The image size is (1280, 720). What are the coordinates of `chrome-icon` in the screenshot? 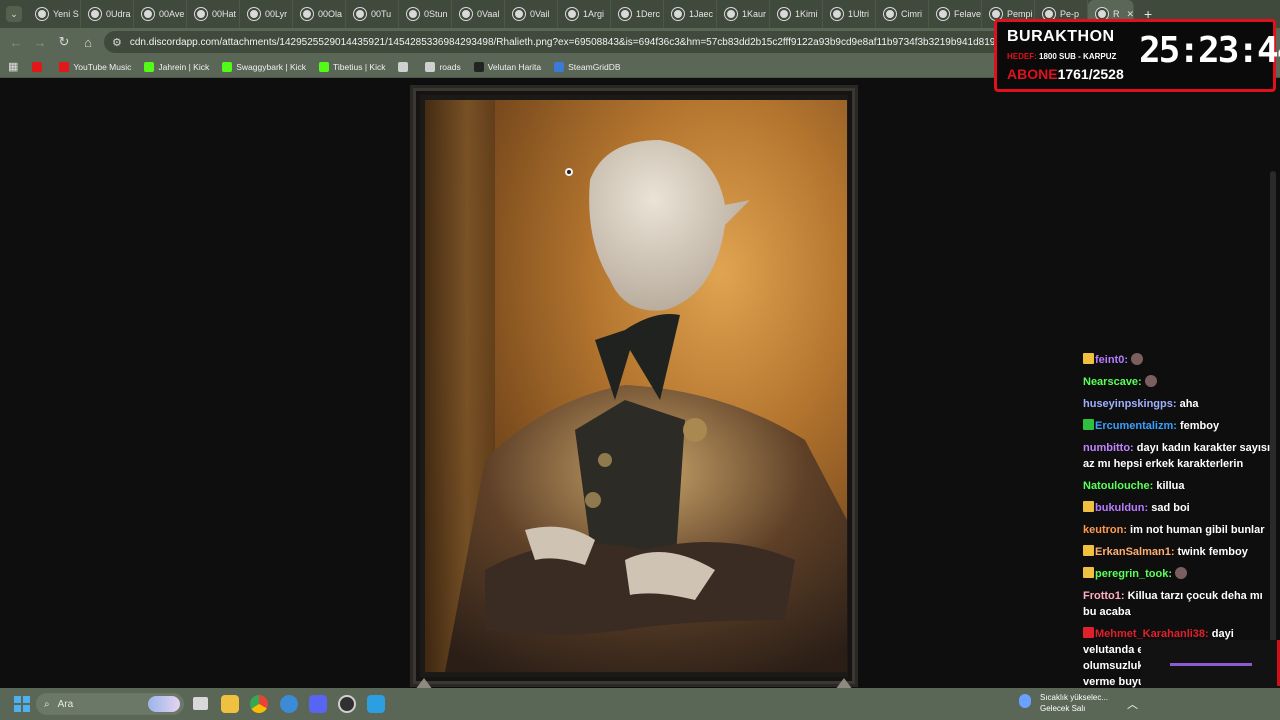 It's located at (259, 704).